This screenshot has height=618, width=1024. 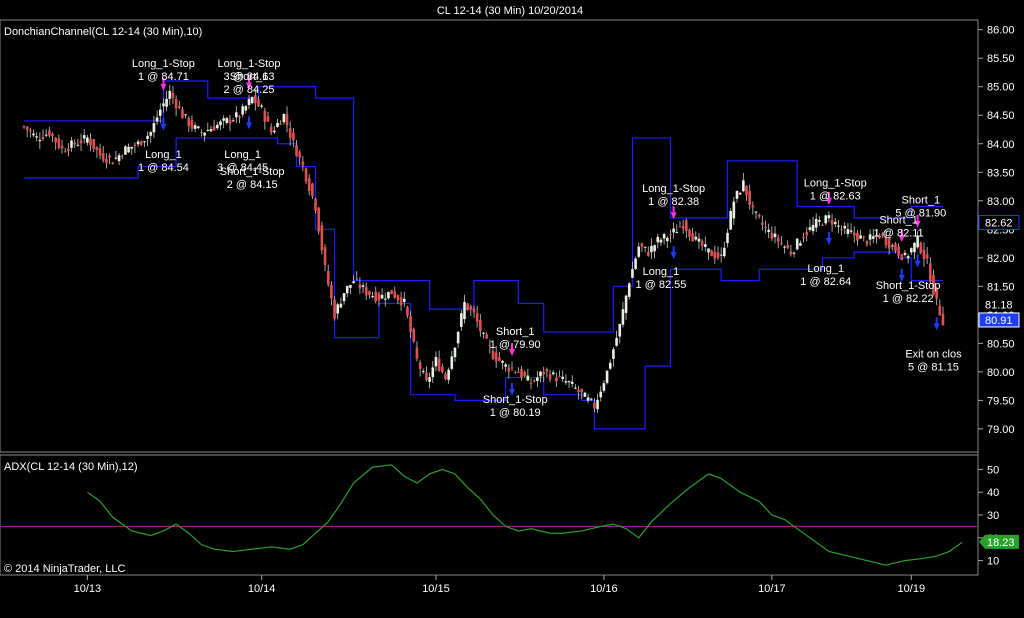 What do you see at coordinates (1001, 173) in the screenshot?
I see `price-tick-label: 83.50` at bounding box center [1001, 173].